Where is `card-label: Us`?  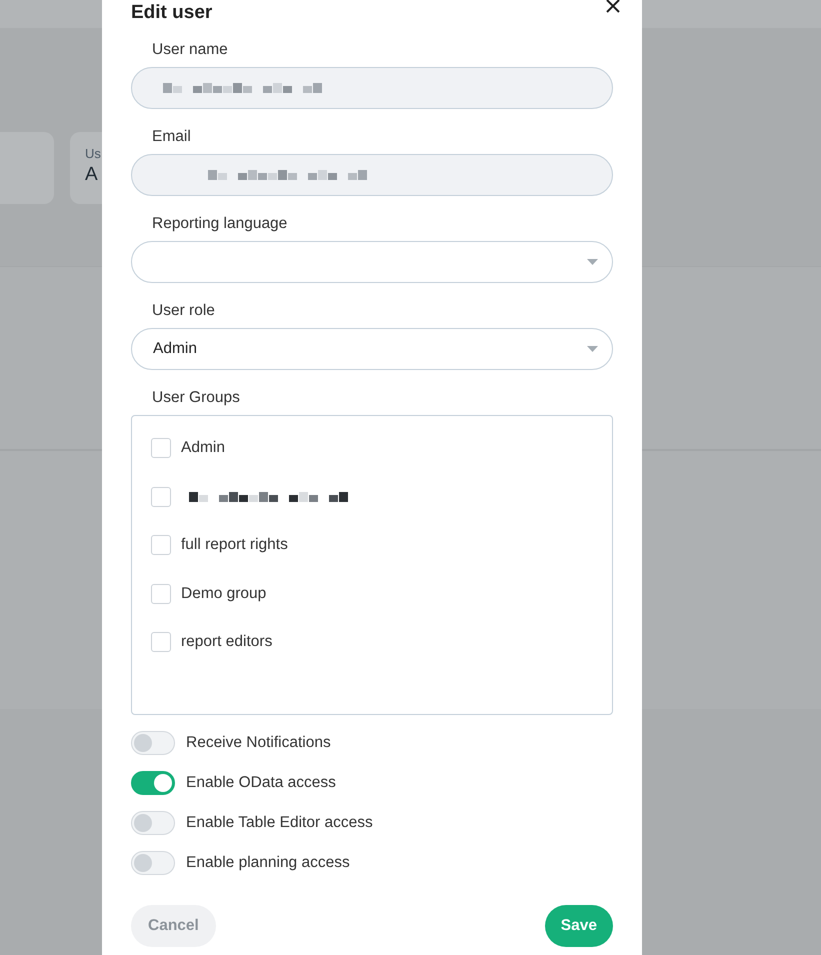
card-label: Us is located at coordinates (93, 154).